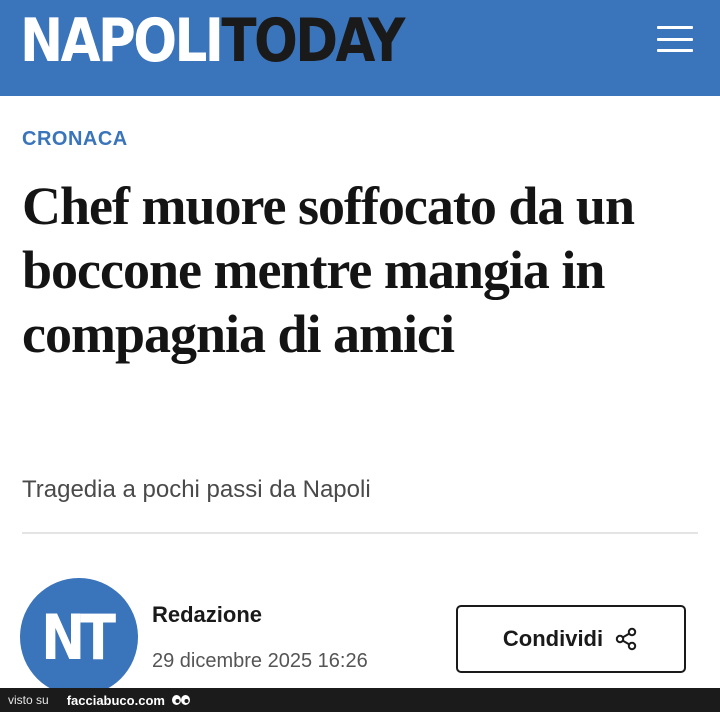 The image size is (720, 712). I want to click on footer-site: facciabuco.com, so click(115, 700).